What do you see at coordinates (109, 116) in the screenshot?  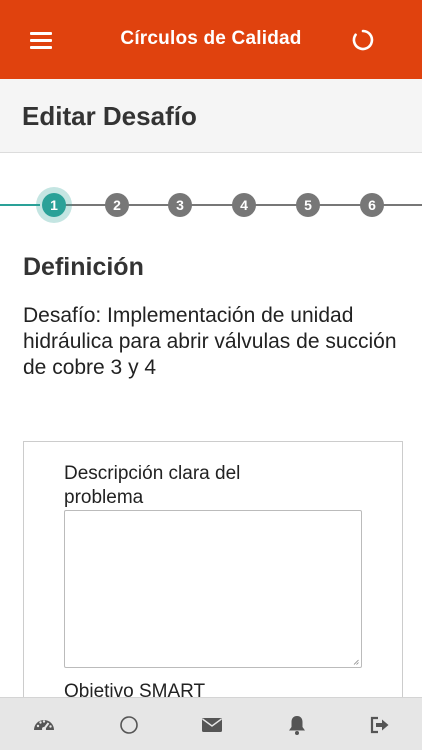 I see `page-title: Editar Desafío` at bounding box center [109, 116].